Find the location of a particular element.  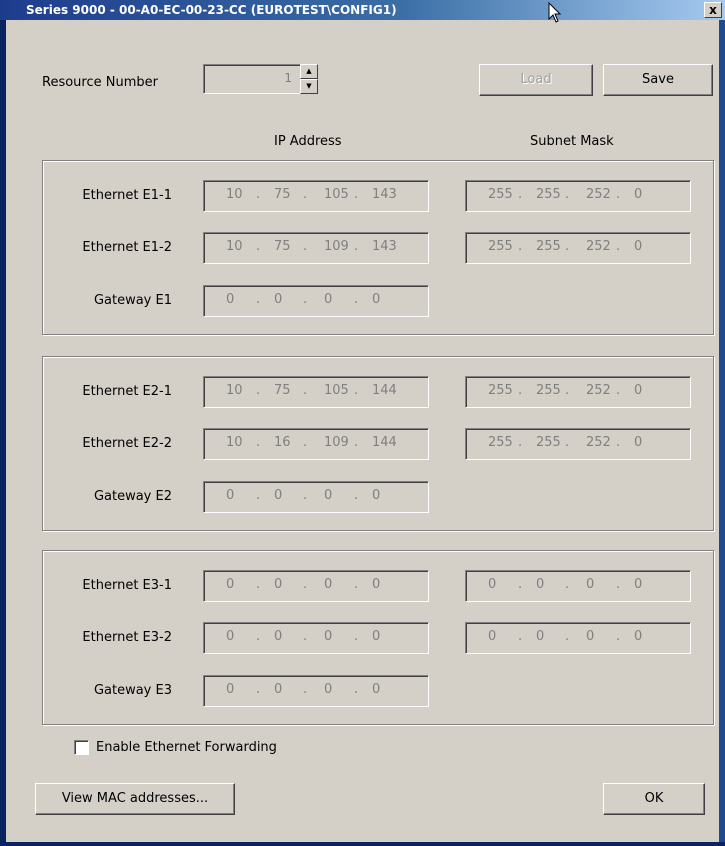

ethernet-e1-2-ip-field-octet-3: 109 is located at coordinates (336, 246).